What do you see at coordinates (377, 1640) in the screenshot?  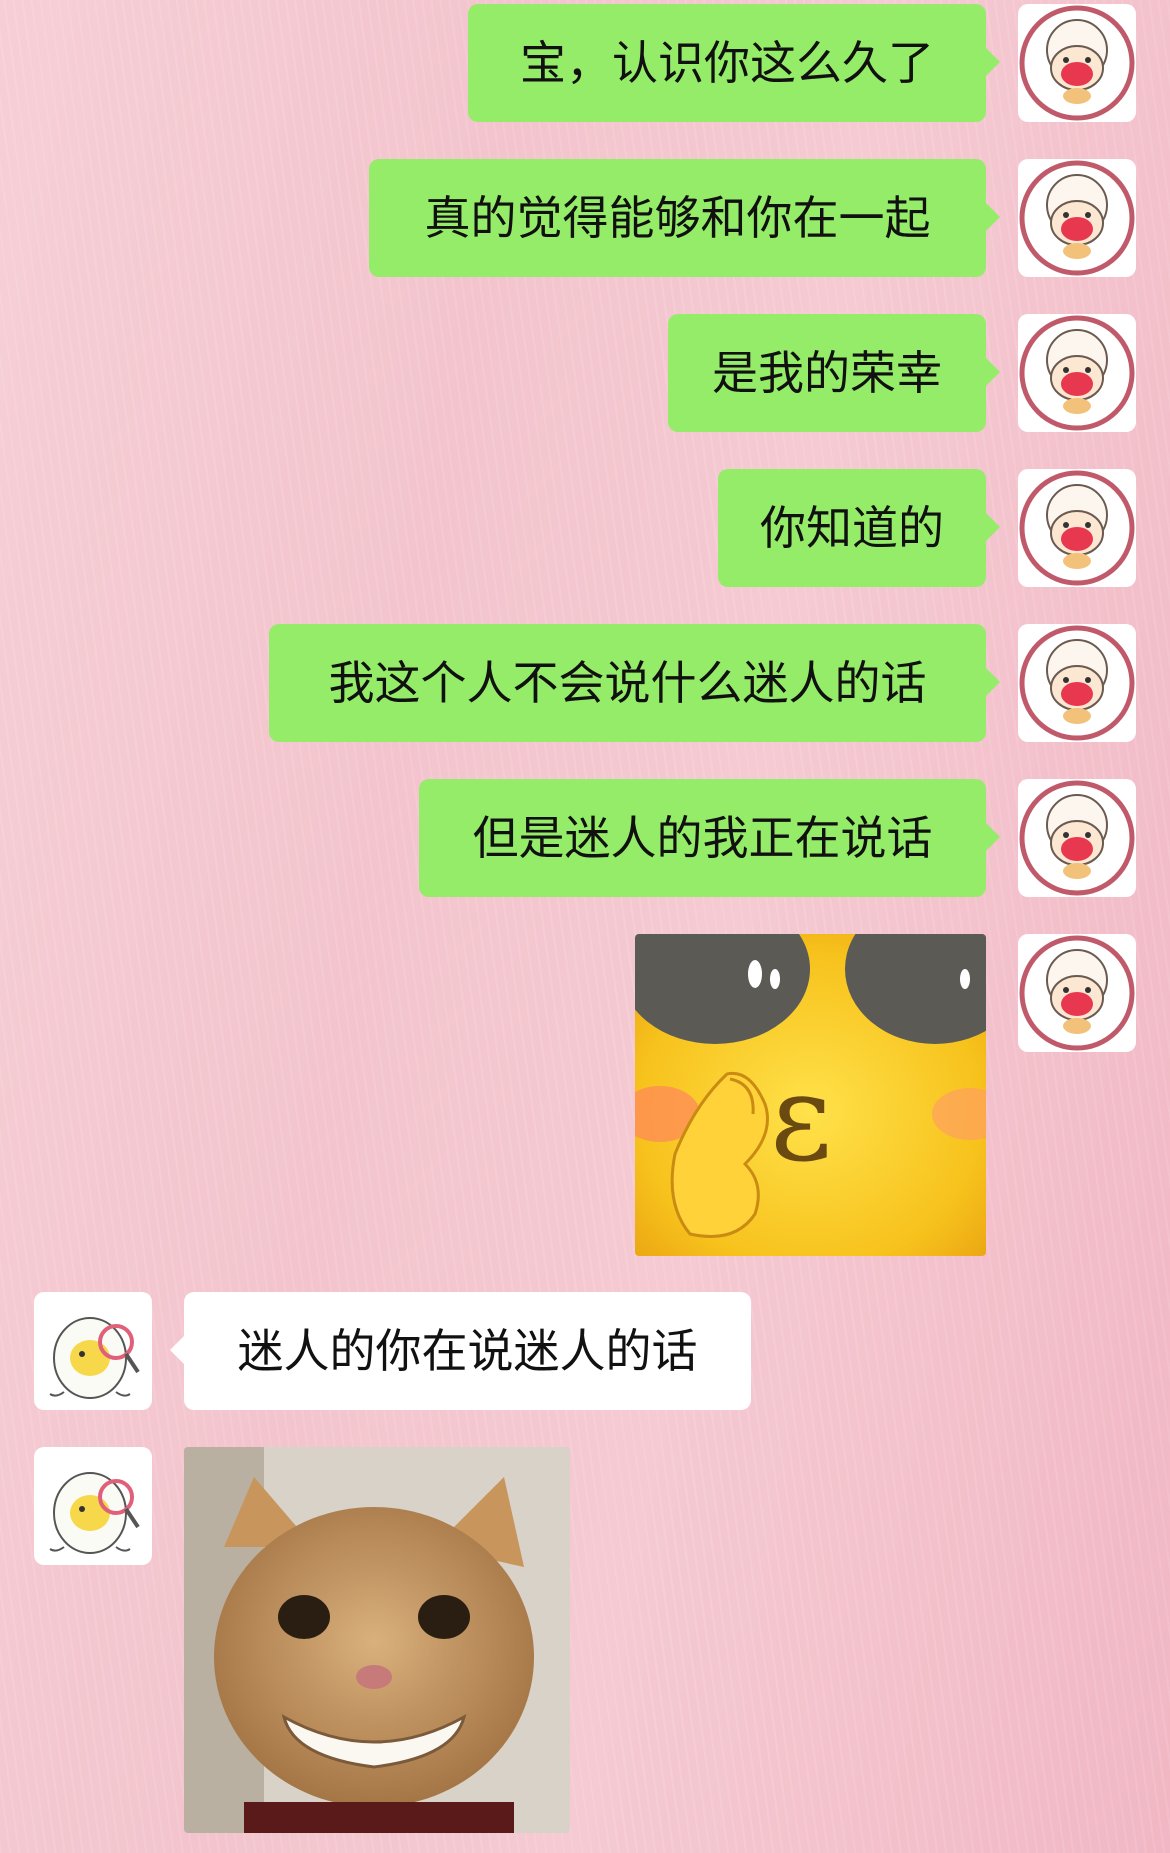 I see `smiling-cat-sticker` at bounding box center [377, 1640].